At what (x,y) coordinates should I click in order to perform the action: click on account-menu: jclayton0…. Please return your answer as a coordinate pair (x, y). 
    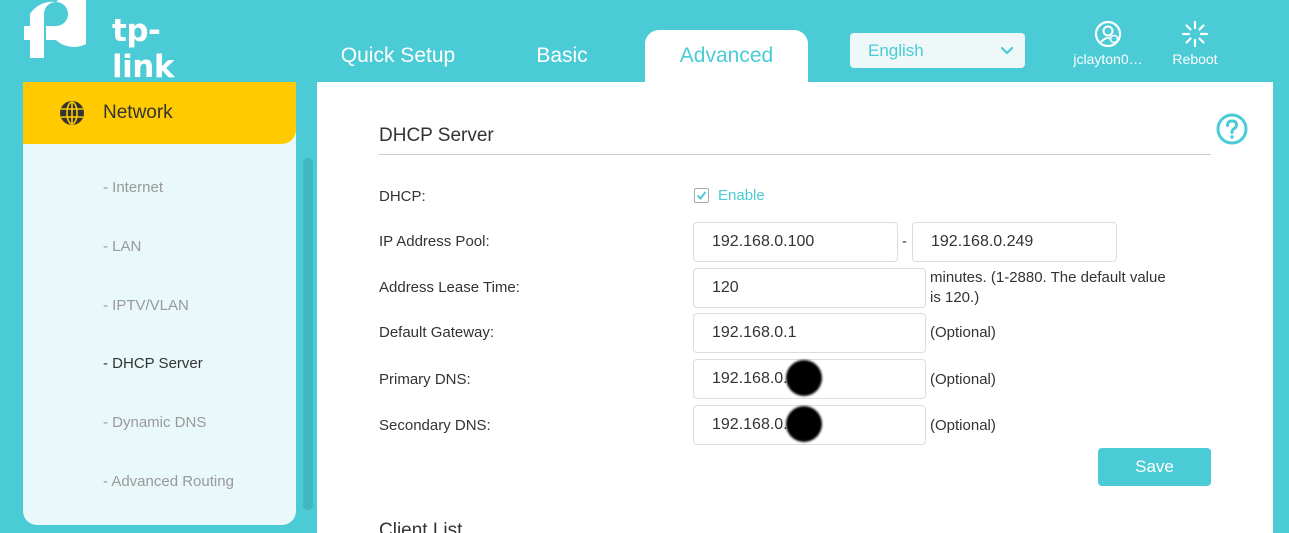
    Looking at the image, I should click on (1108, 43).